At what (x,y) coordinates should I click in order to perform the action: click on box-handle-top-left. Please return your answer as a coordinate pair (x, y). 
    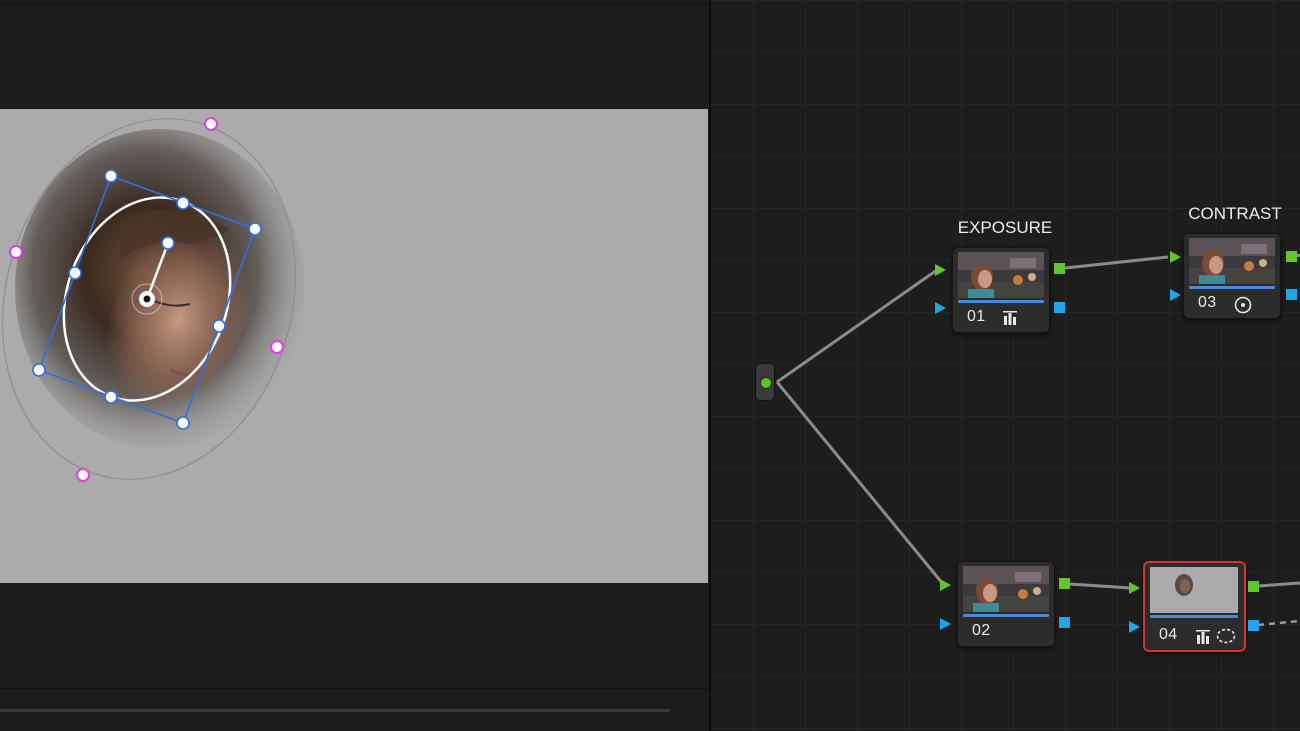
    Looking at the image, I should click on (111, 176).